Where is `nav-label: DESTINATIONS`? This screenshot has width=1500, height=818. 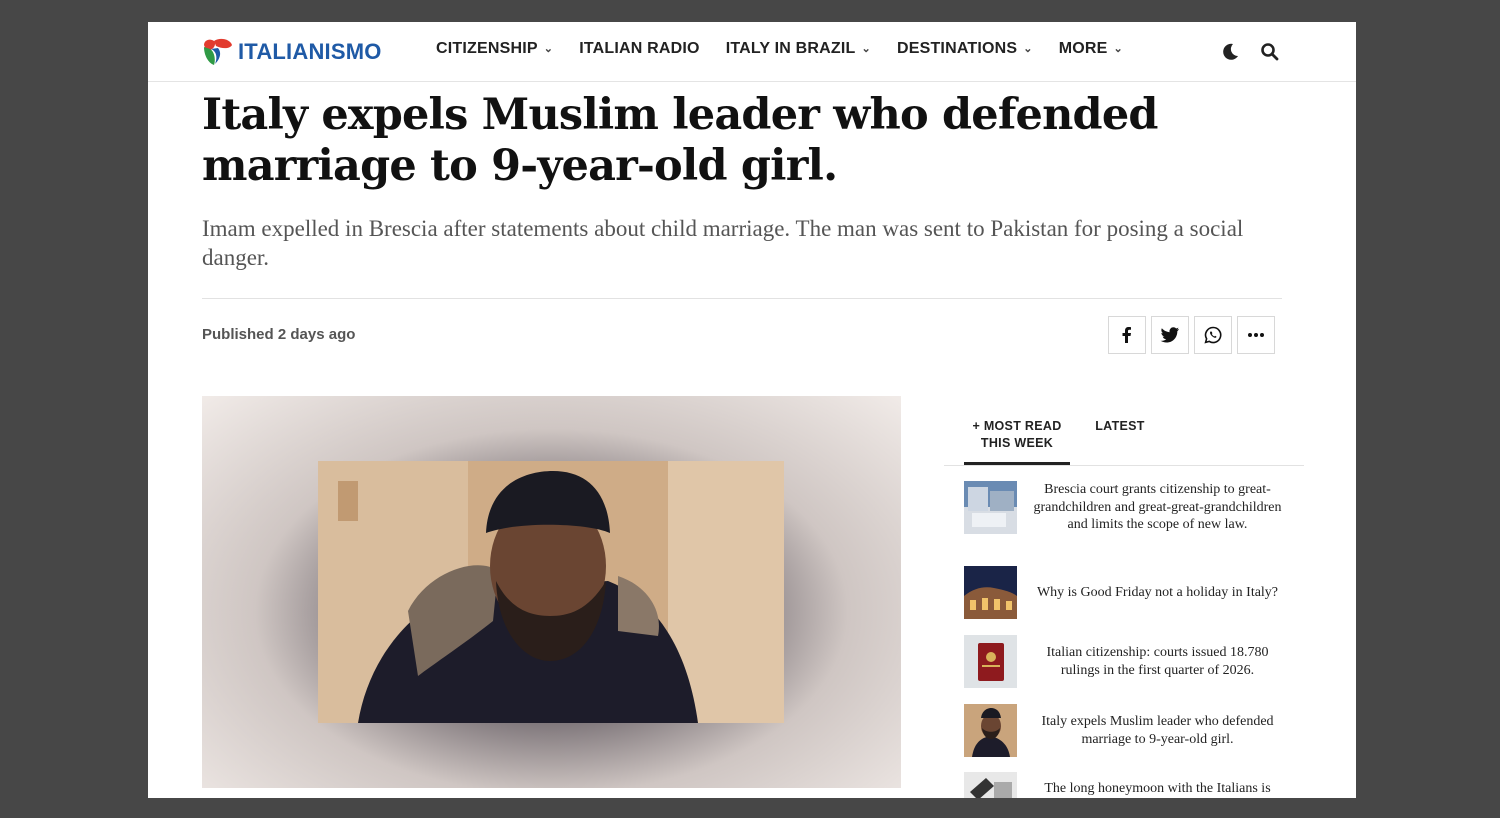
nav-label: DESTINATIONS is located at coordinates (957, 48).